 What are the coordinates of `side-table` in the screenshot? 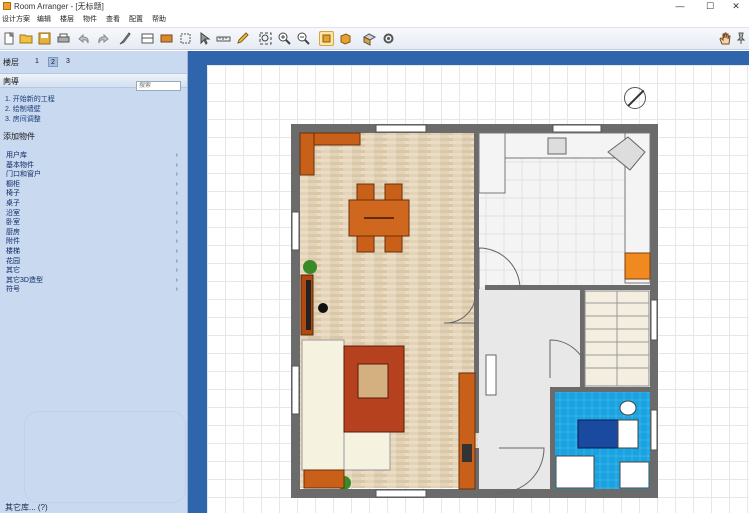 It's located at (324, 479).